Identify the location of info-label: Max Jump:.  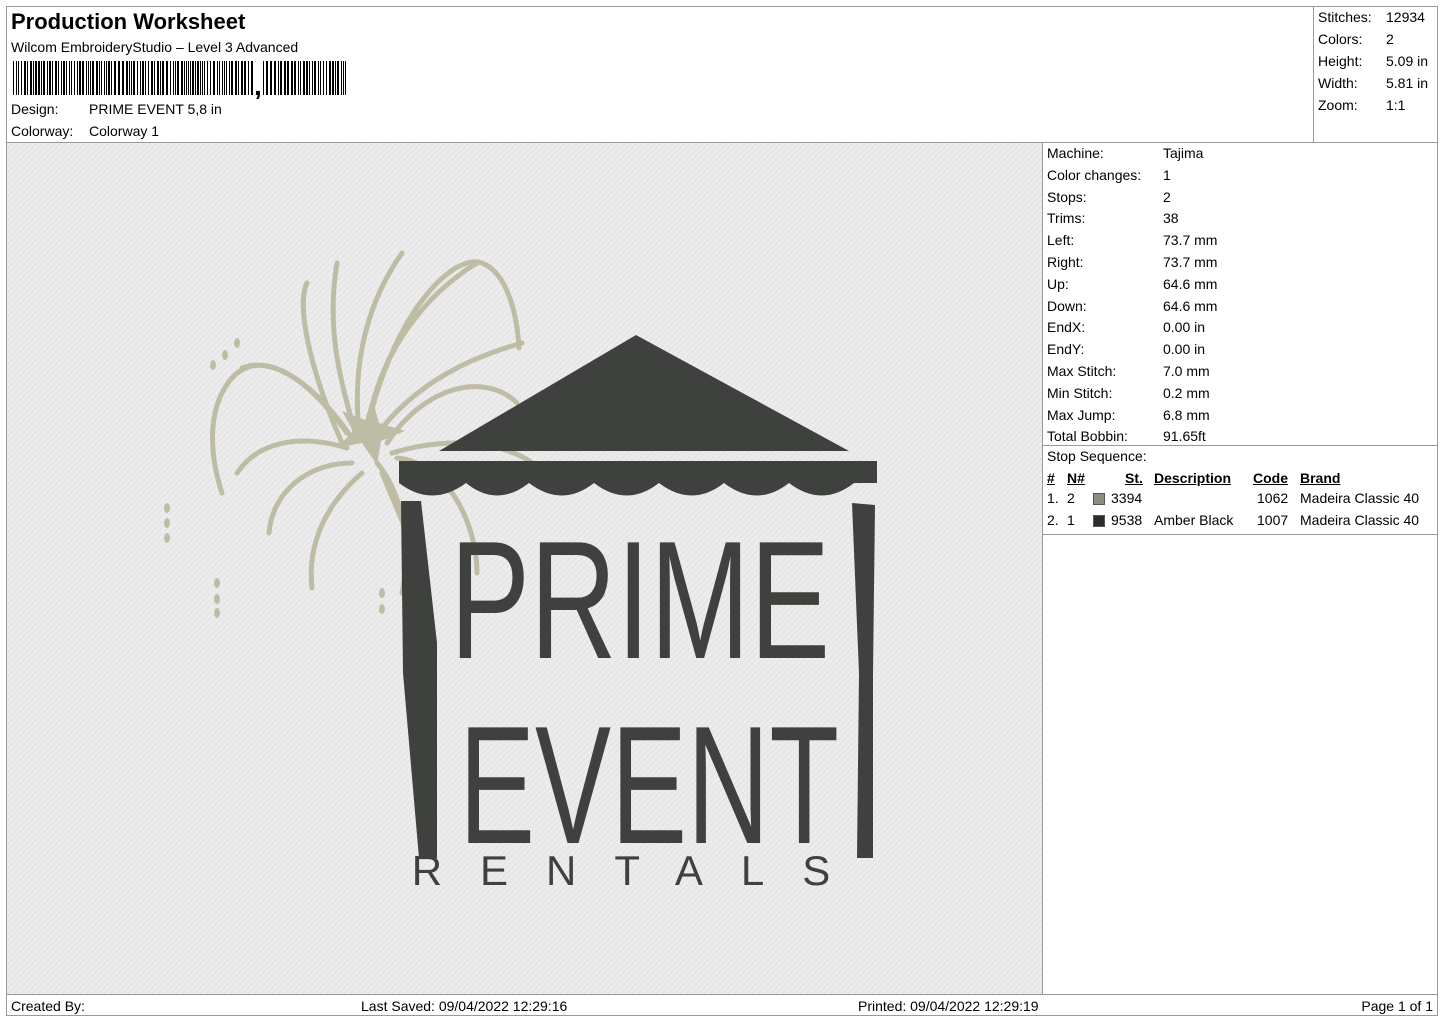
(1081, 414).